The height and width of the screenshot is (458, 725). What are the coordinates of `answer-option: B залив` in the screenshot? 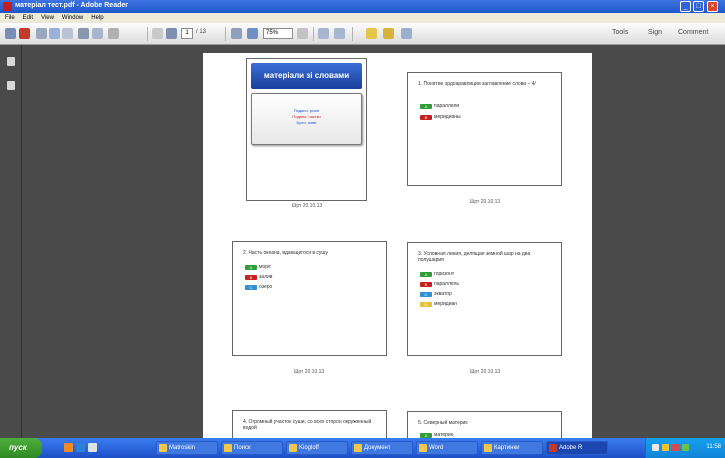 It's located at (258, 277).